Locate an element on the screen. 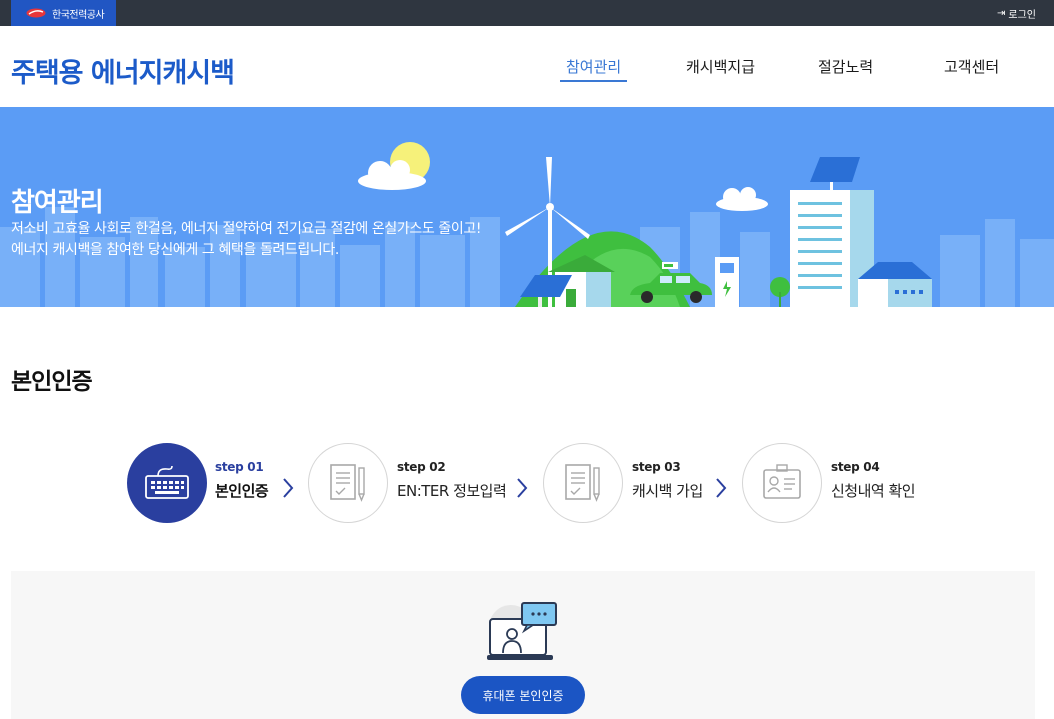  step-2-label: EN:TER 정보입력 is located at coordinates (452, 491).